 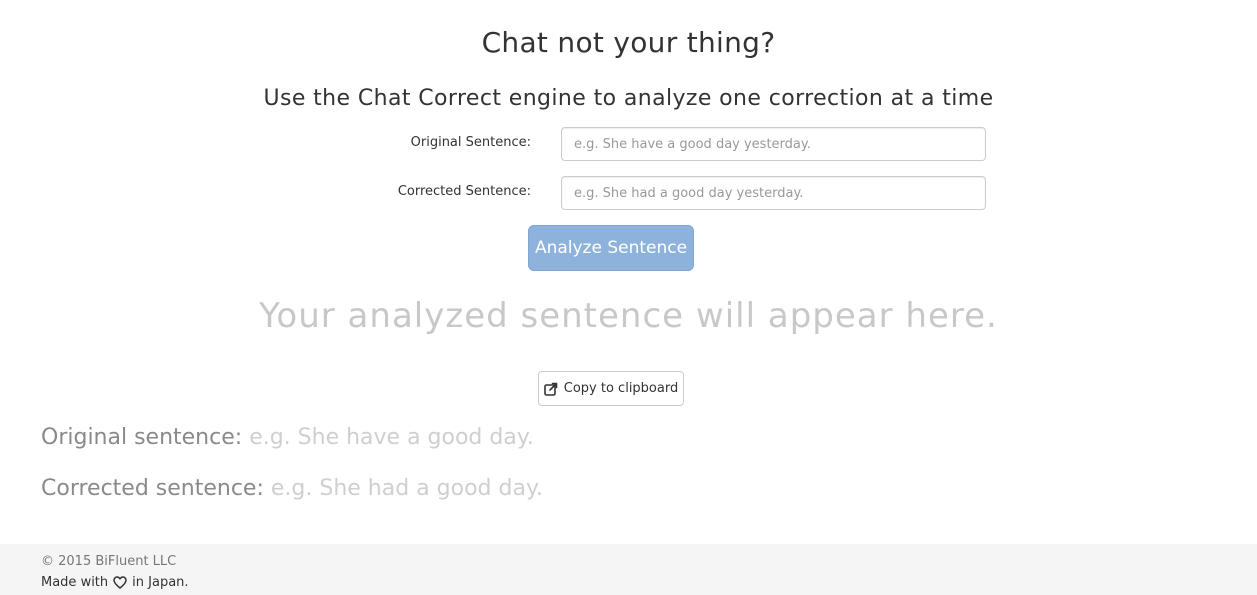 What do you see at coordinates (160, 582) in the screenshot?
I see `footer-made-suffix: in Japan.` at bounding box center [160, 582].